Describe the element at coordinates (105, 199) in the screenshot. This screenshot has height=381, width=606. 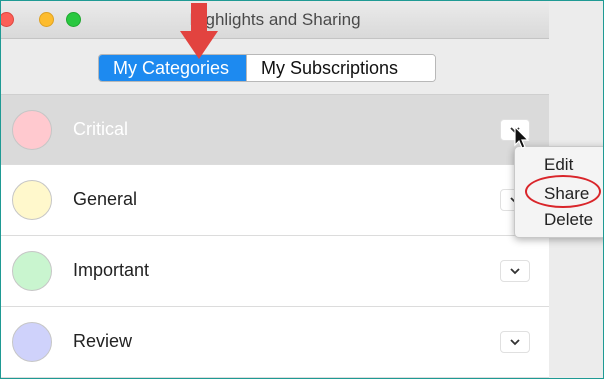
I see `category-label: General` at that location.